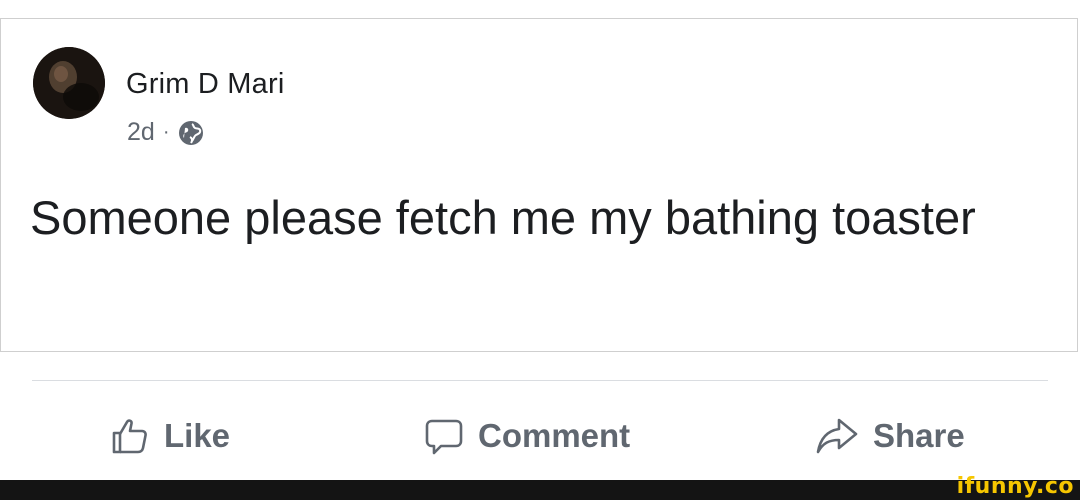 The height and width of the screenshot is (500, 1080). I want to click on comment-label: Comment, so click(554, 435).